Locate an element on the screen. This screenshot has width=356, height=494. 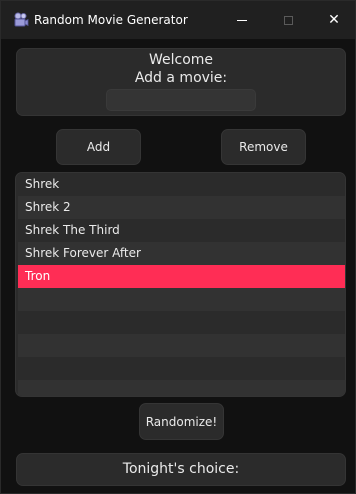
minimize-icon is located at coordinates (242, 20).